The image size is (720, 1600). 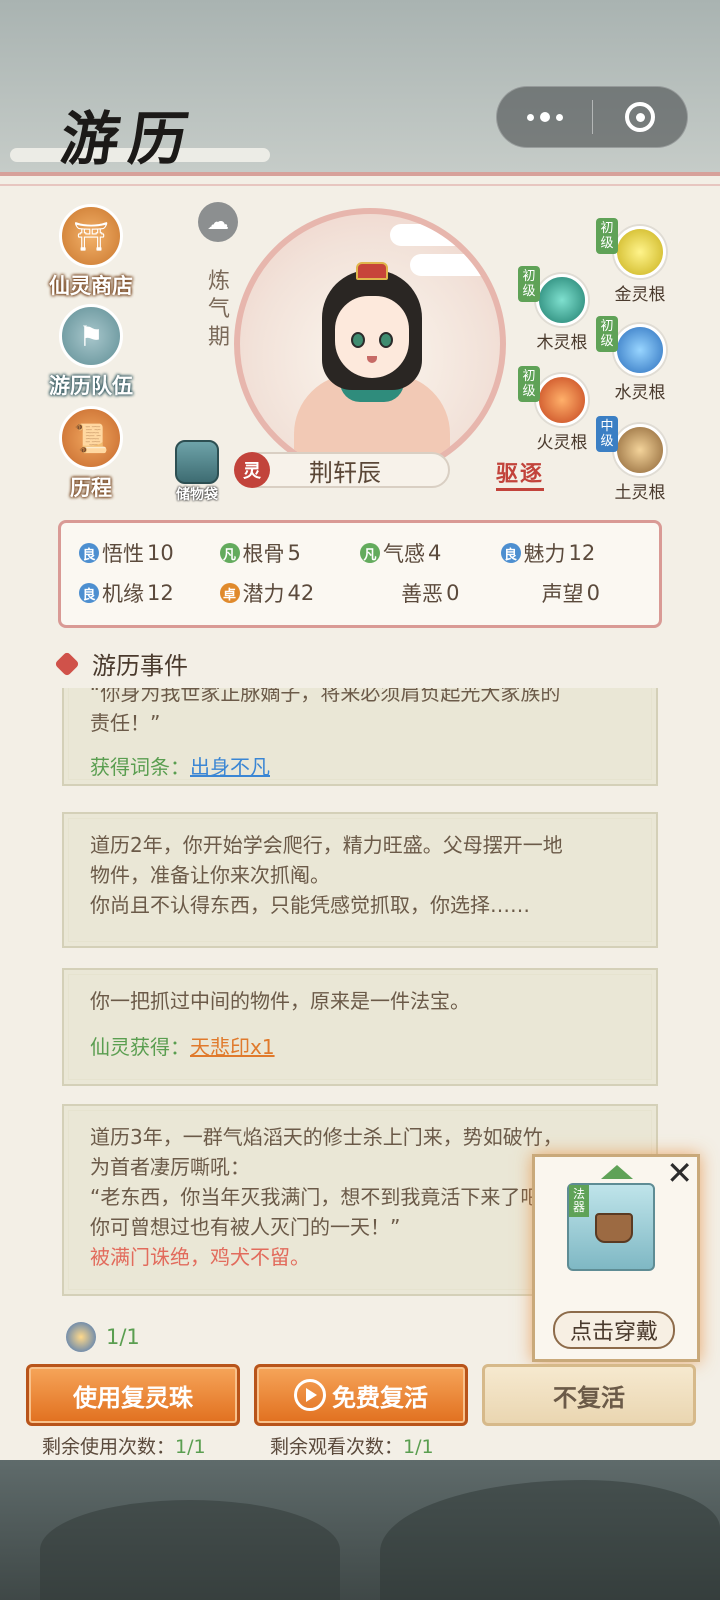 What do you see at coordinates (614, 1228) in the screenshot?
I see `seal-icon` at bounding box center [614, 1228].